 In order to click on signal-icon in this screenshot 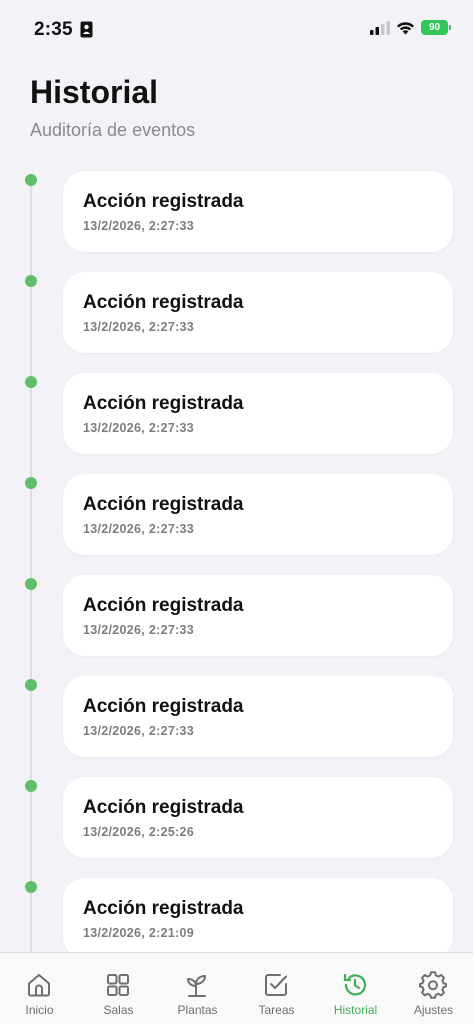, I will do `click(380, 27)`.